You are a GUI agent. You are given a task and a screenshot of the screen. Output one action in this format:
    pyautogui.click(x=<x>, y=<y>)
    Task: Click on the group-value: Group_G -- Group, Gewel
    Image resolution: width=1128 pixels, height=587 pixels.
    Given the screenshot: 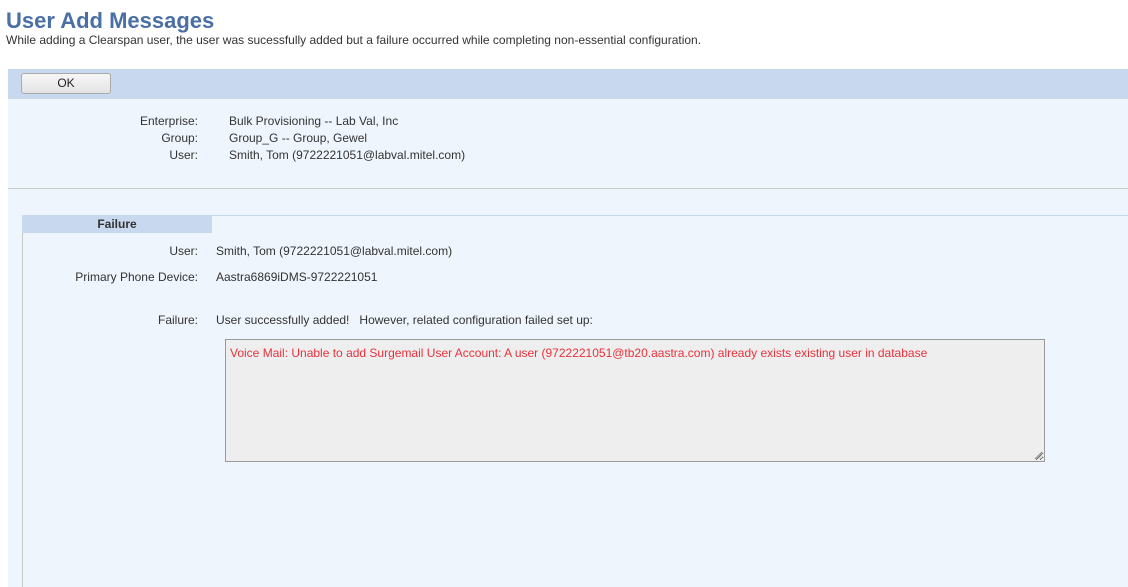 What is the action you would take?
    pyautogui.click(x=298, y=138)
    